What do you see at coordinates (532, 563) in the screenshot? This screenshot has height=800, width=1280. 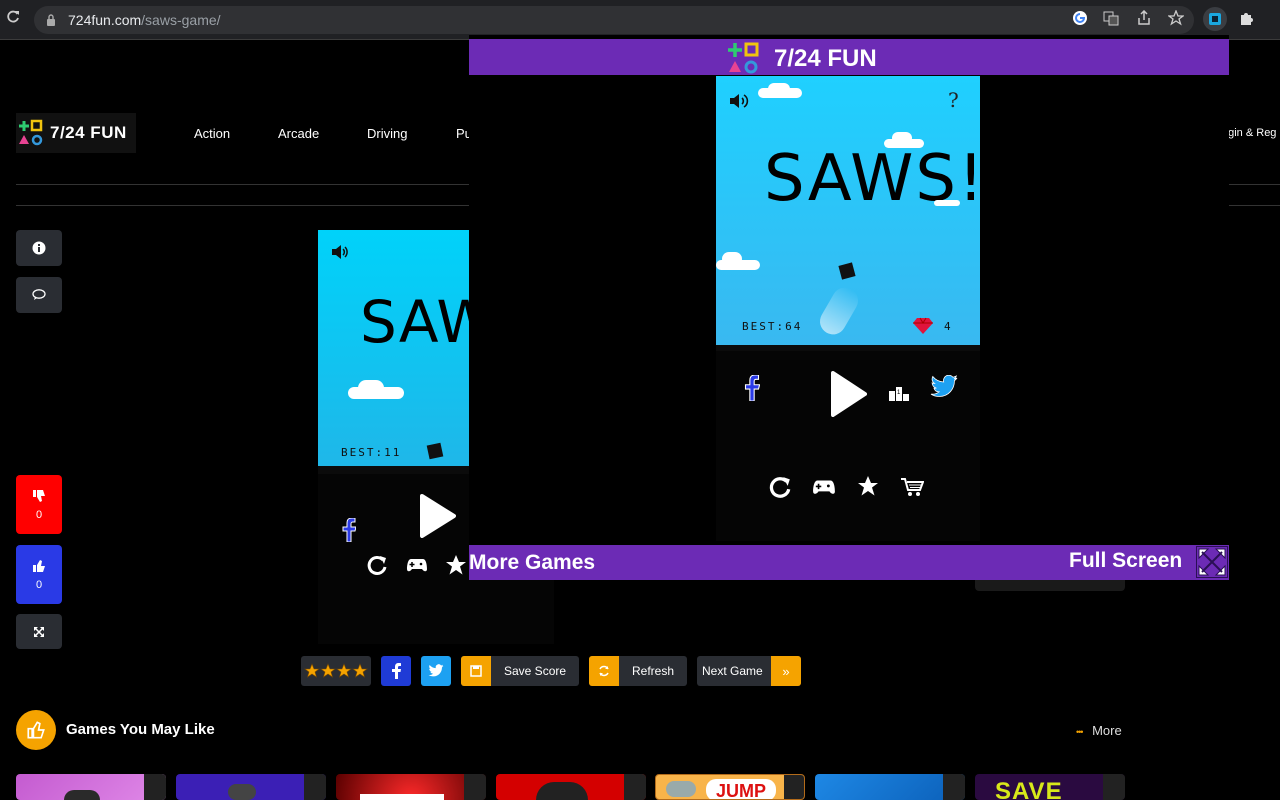 I see `more-games-button: More Games` at bounding box center [532, 563].